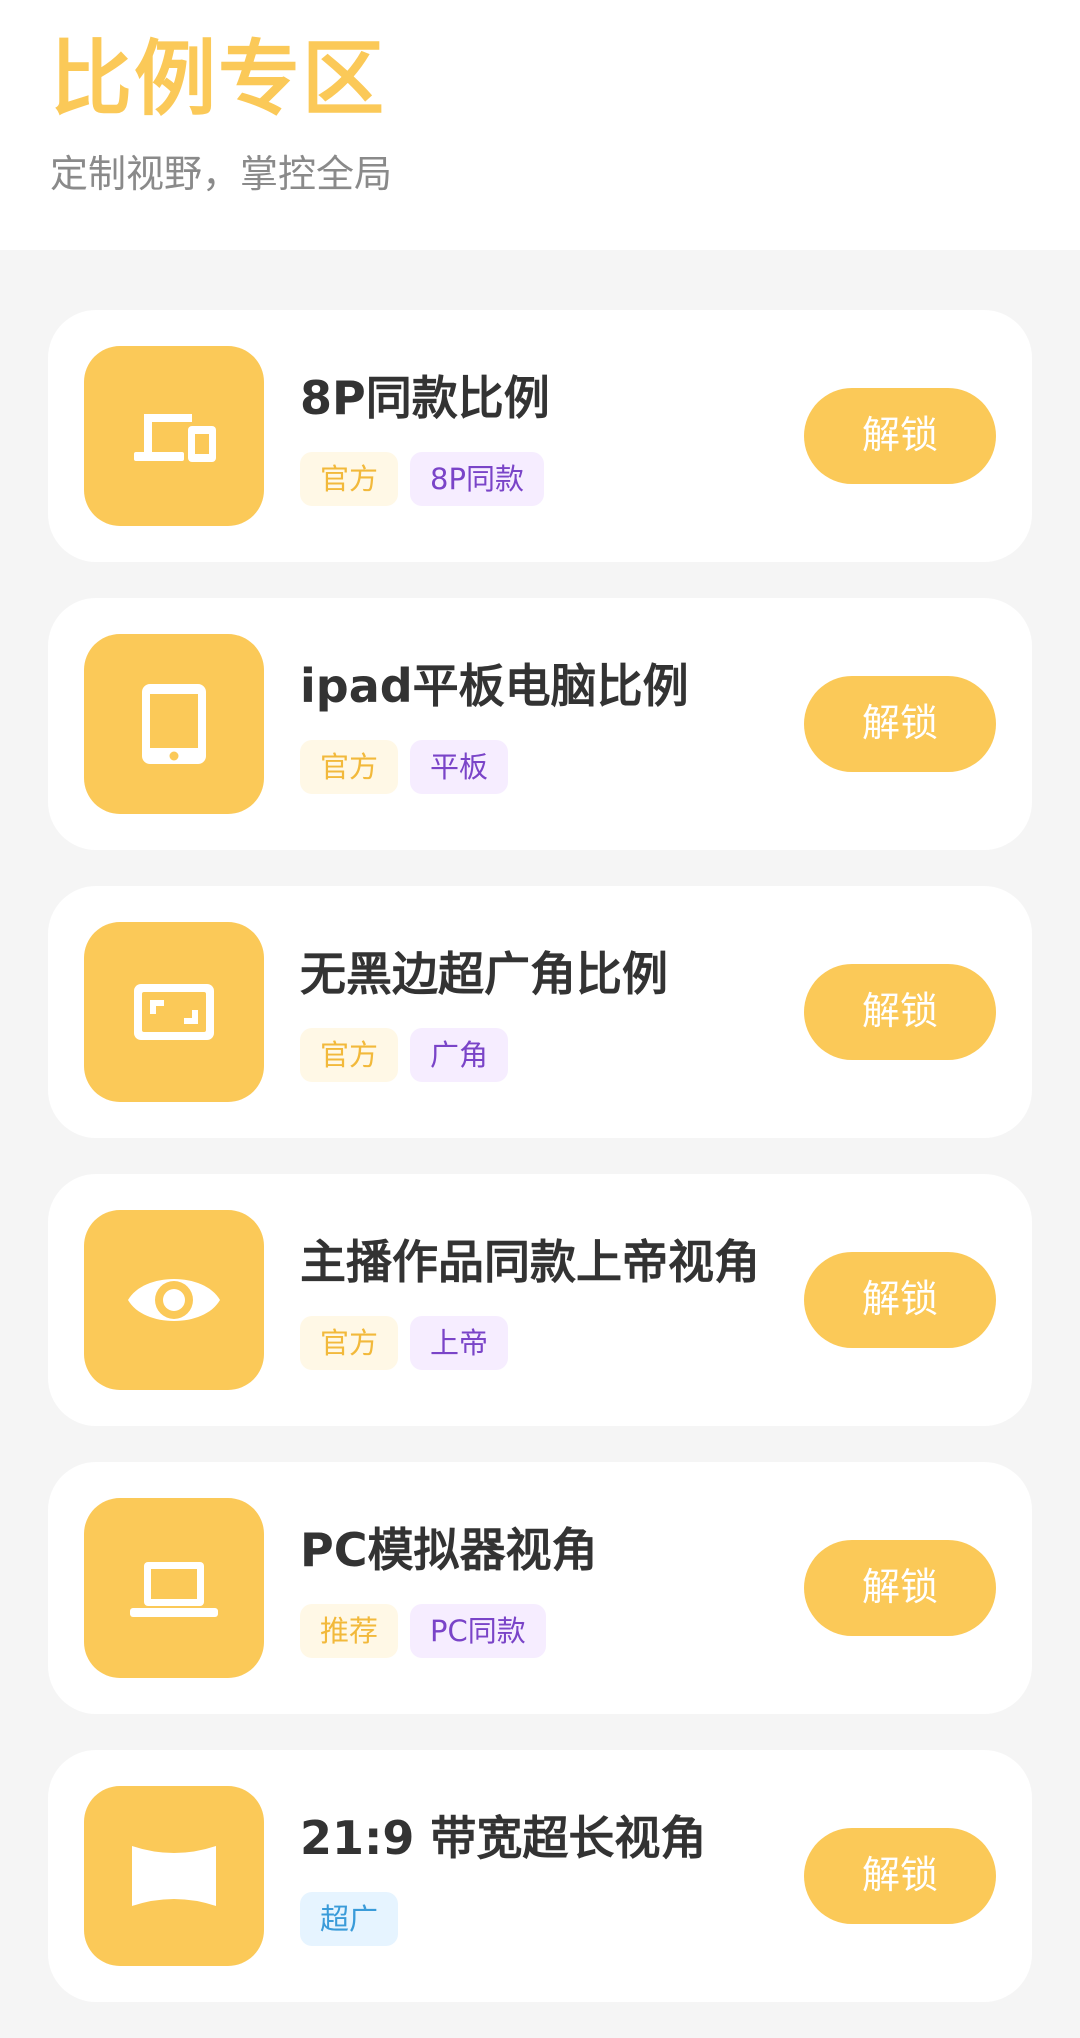 The width and height of the screenshot is (1080, 2038). I want to click on devices-icon, so click(174, 436).